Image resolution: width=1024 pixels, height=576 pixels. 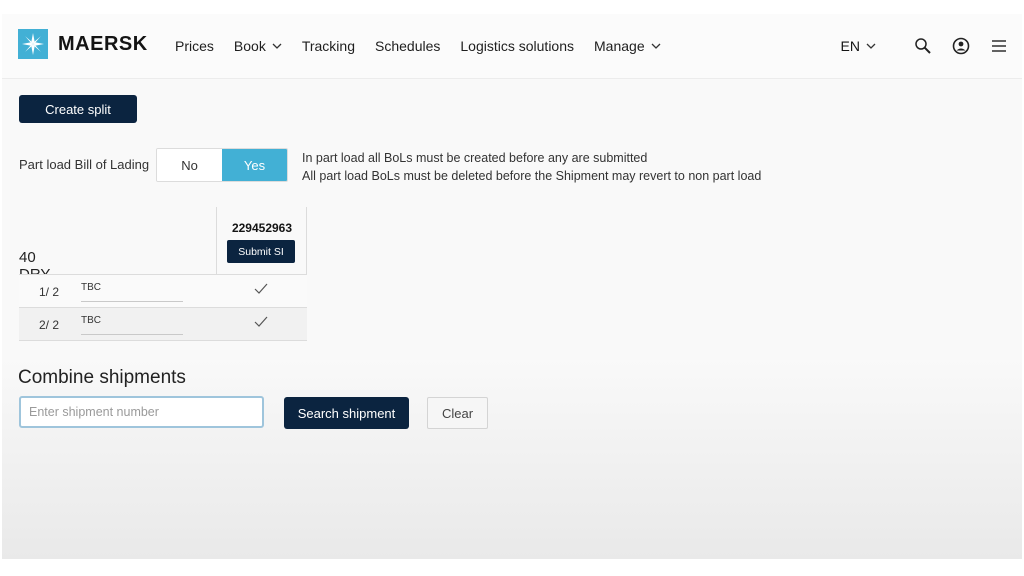 I want to click on nav-schedules: Schedules, so click(x=407, y=46).